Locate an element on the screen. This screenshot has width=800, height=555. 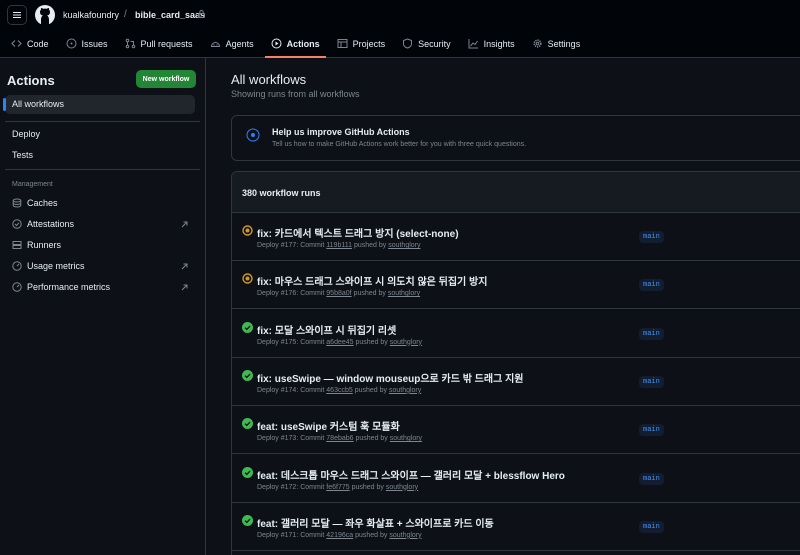
tab-projects-label: Projects is located at coordinates (369, 43).